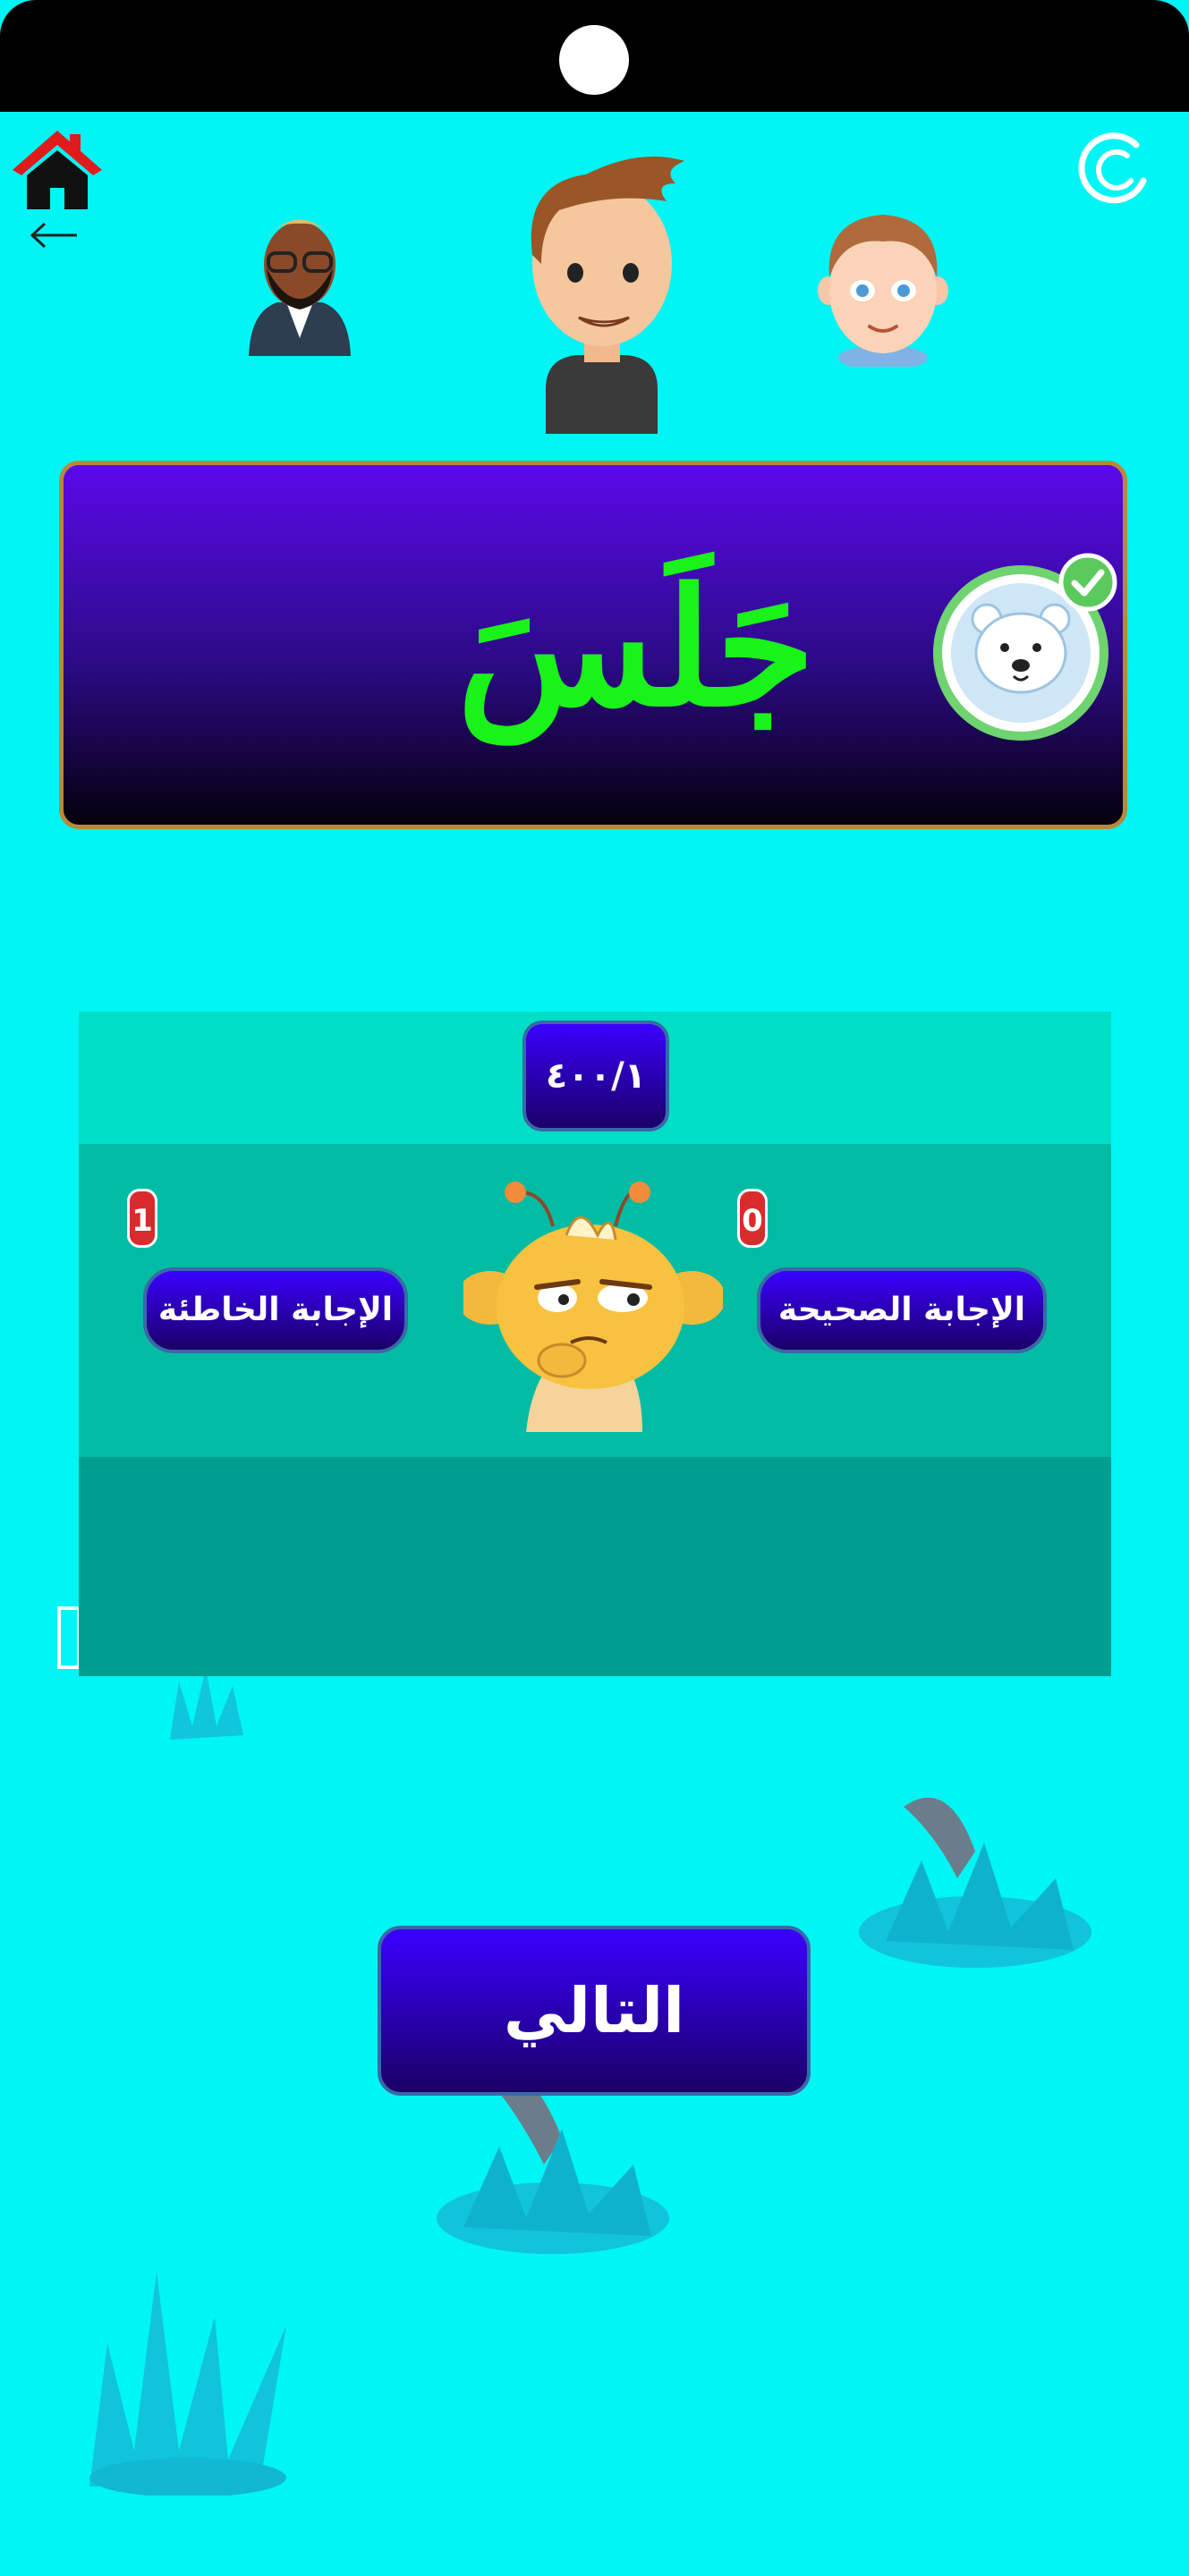  I want to click on dolphin-splash-right, so click(975, 1878).